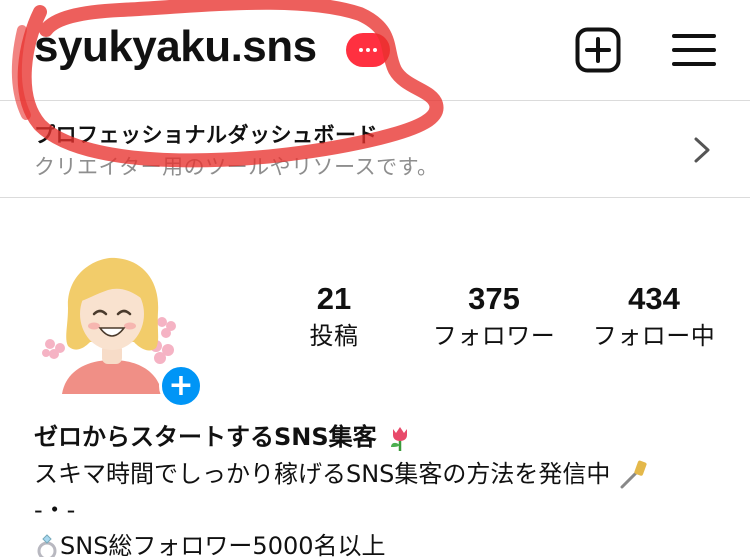 Image resolution: width=750 pixels, height=557 pixels. I want to click on ring-icon, so click(47, 545).